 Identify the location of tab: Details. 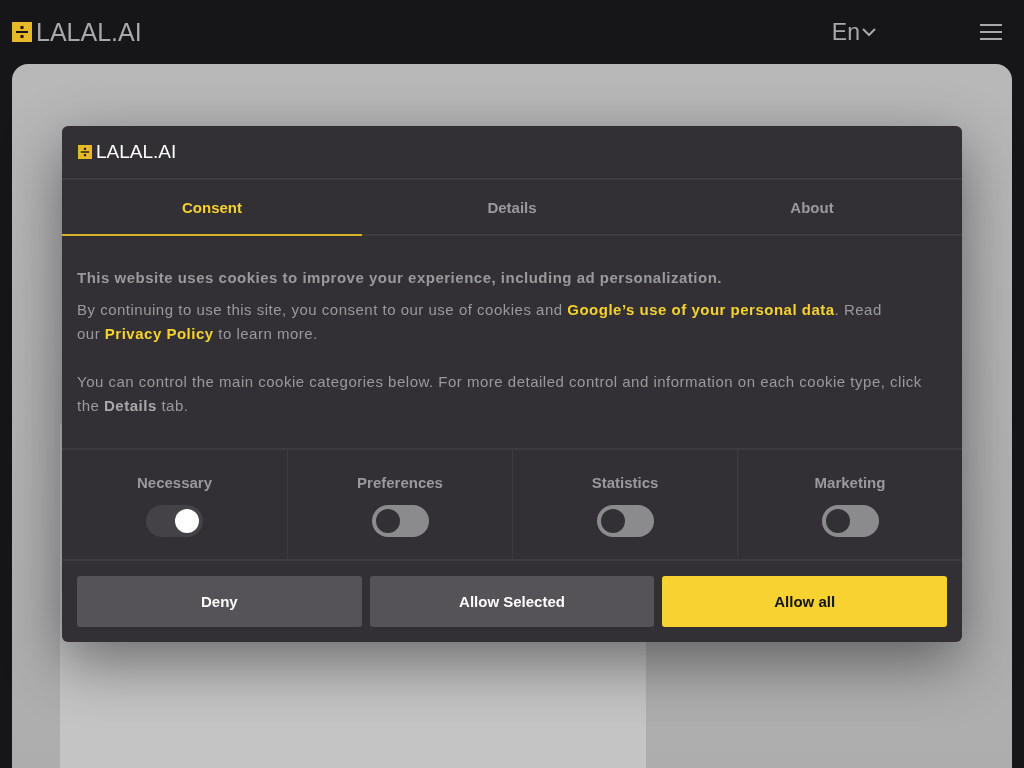
(512, 208).